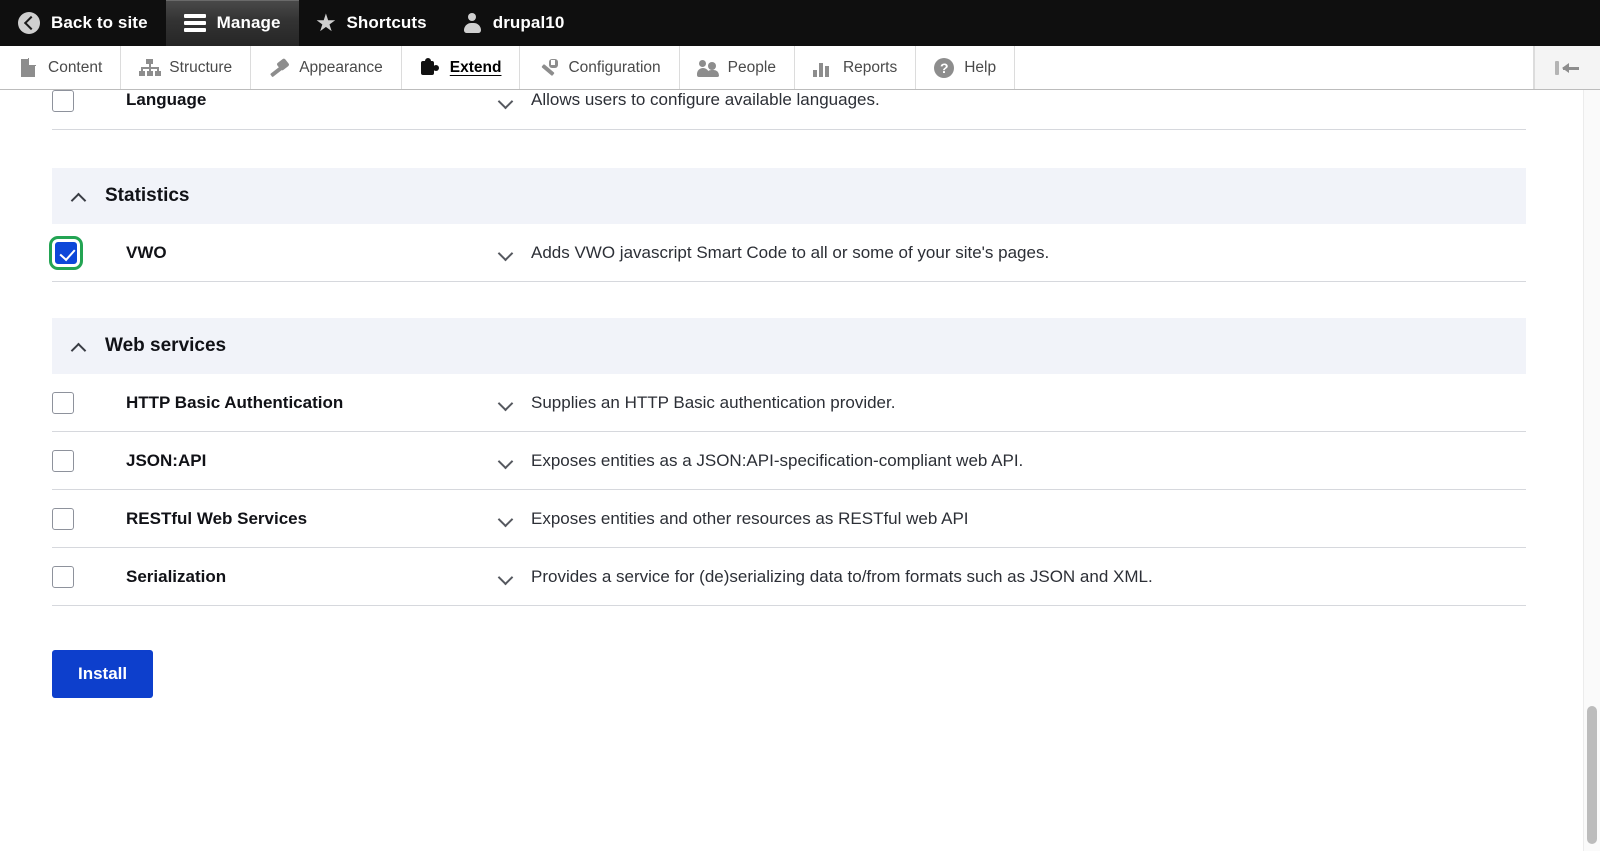 The height and width of the screenshot is (851, 1600). What do you see at coordinates (822, 68) in the screenshot?
I see `bar-chart-icon` at bounding box center [822, 68].